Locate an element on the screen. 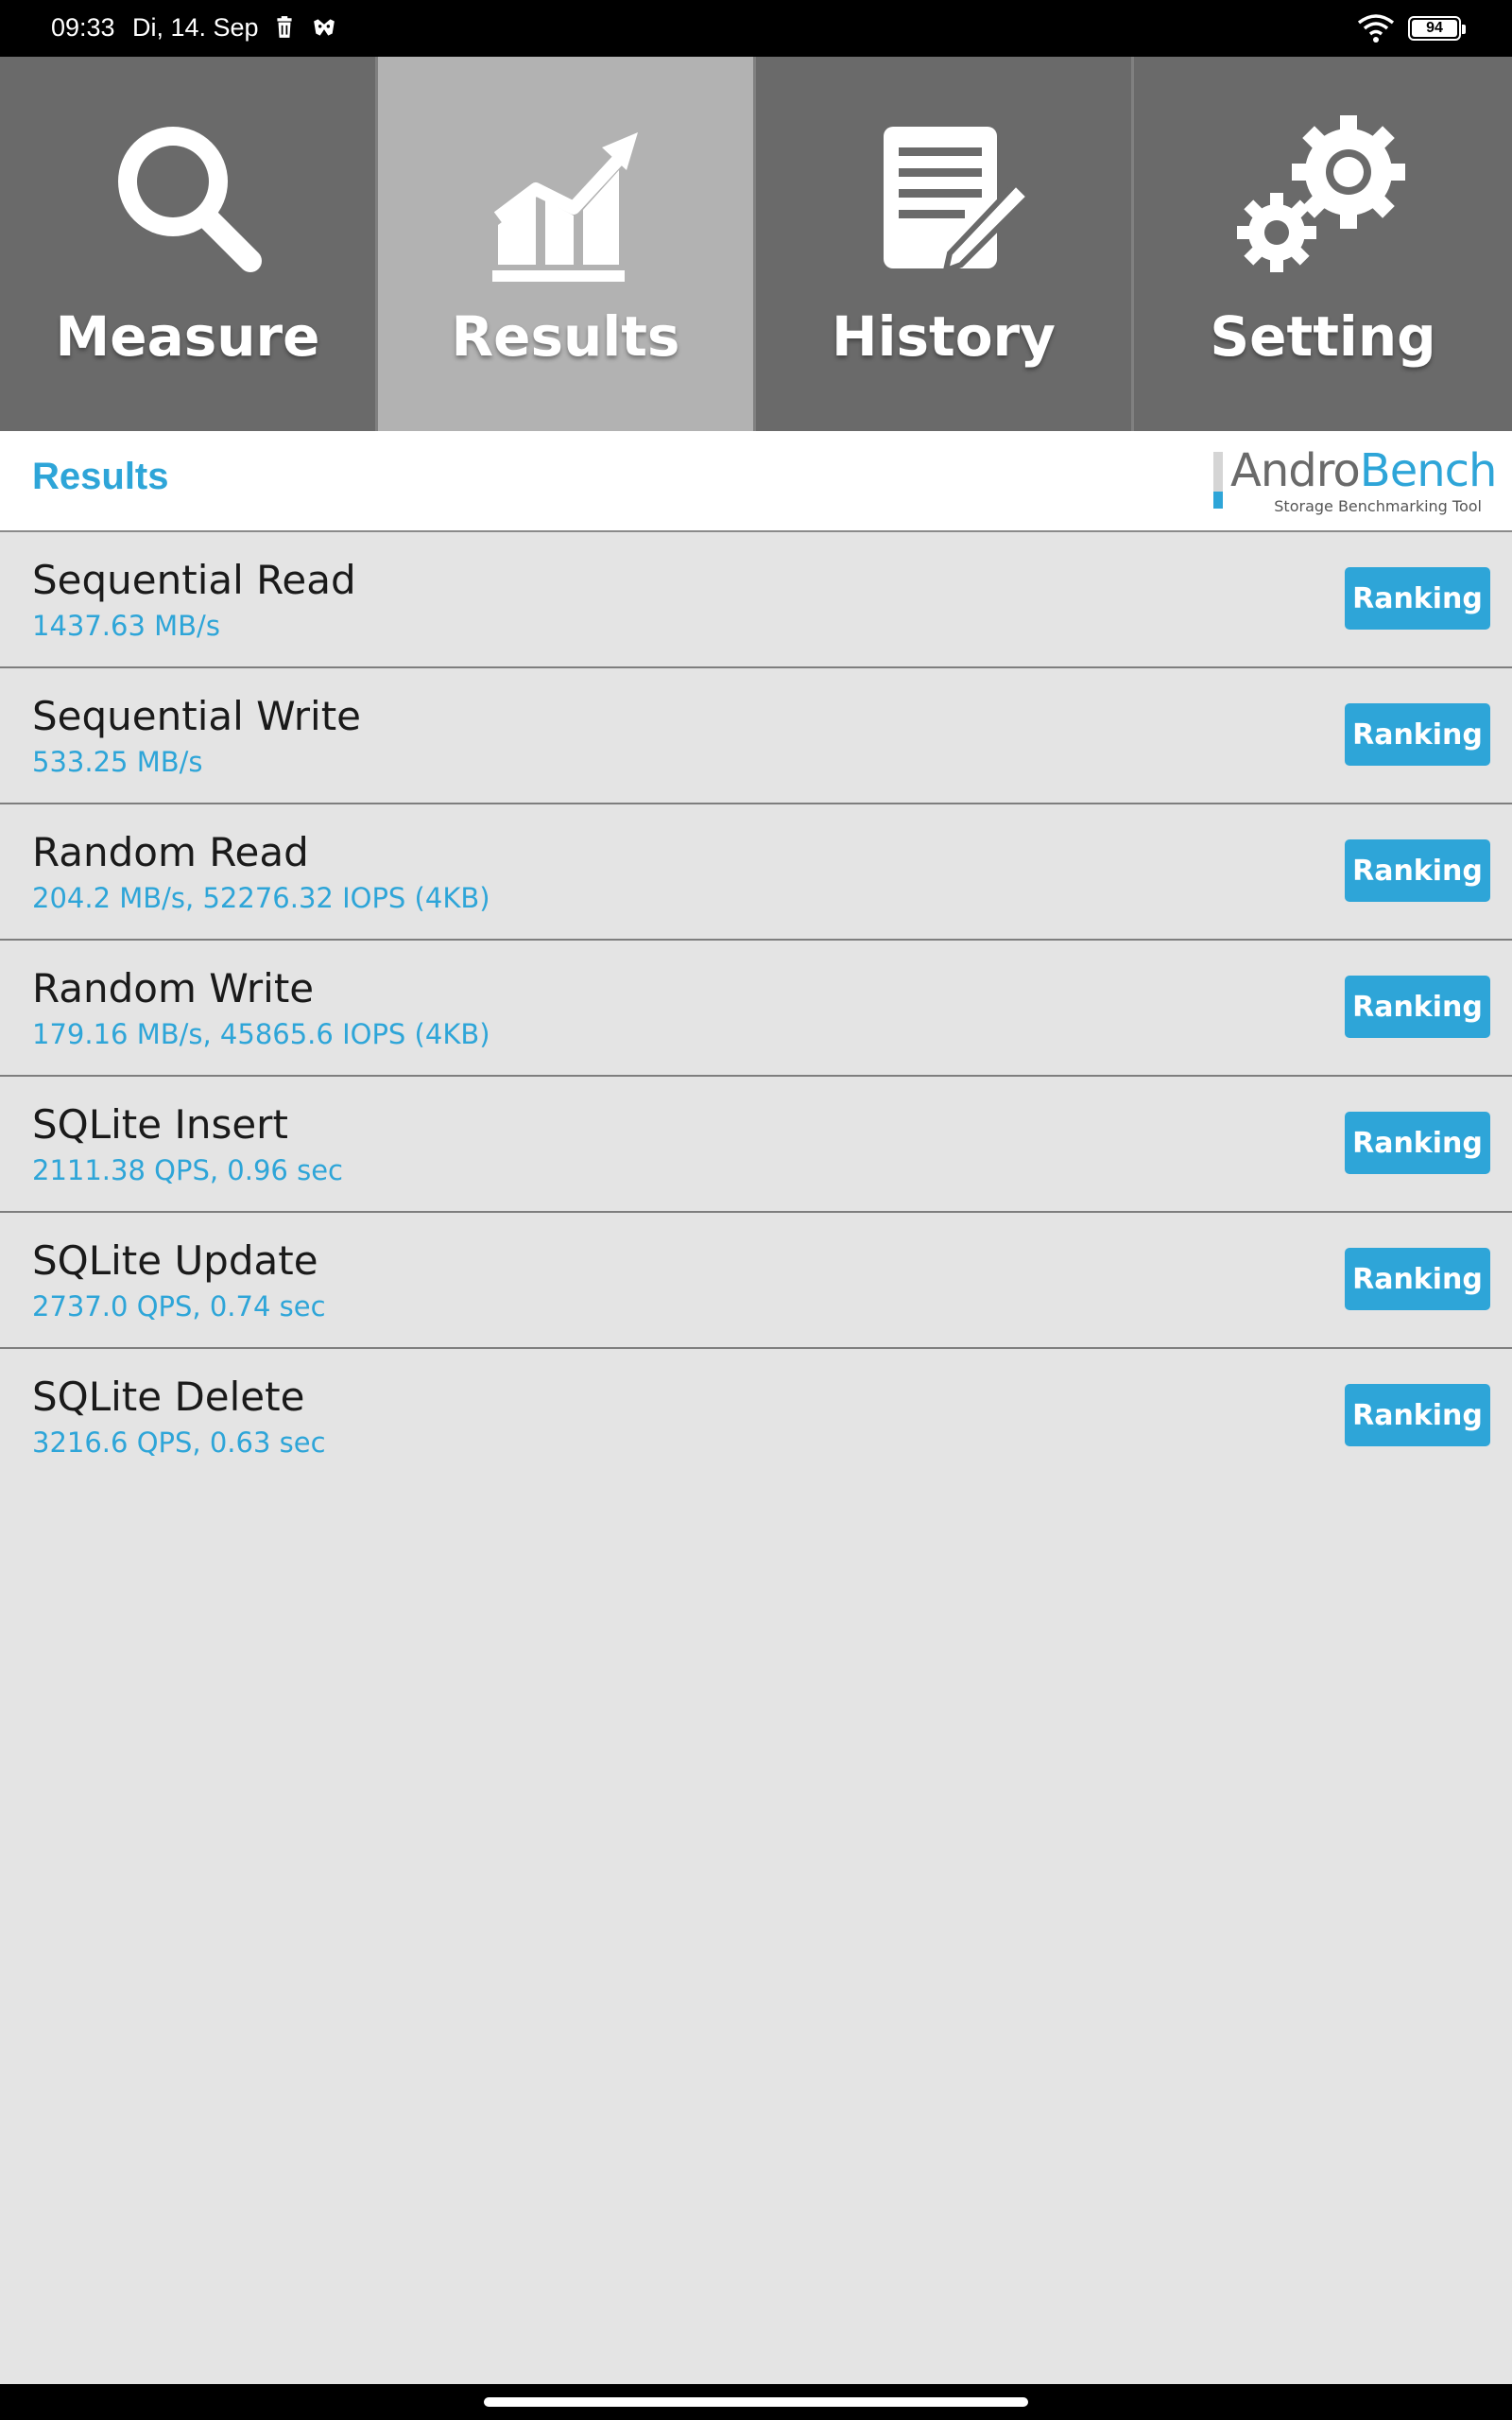 This screenshot has width=1512, height=2420. result-value: 533.25 MB/s is located at coordinates (117, 762).